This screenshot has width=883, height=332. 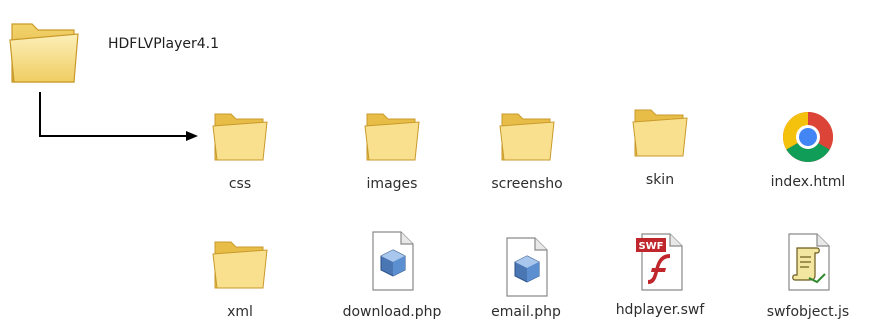 I want to click on root-folder-label: HDFLVPlayer4.1, so click(x=164, y=44).